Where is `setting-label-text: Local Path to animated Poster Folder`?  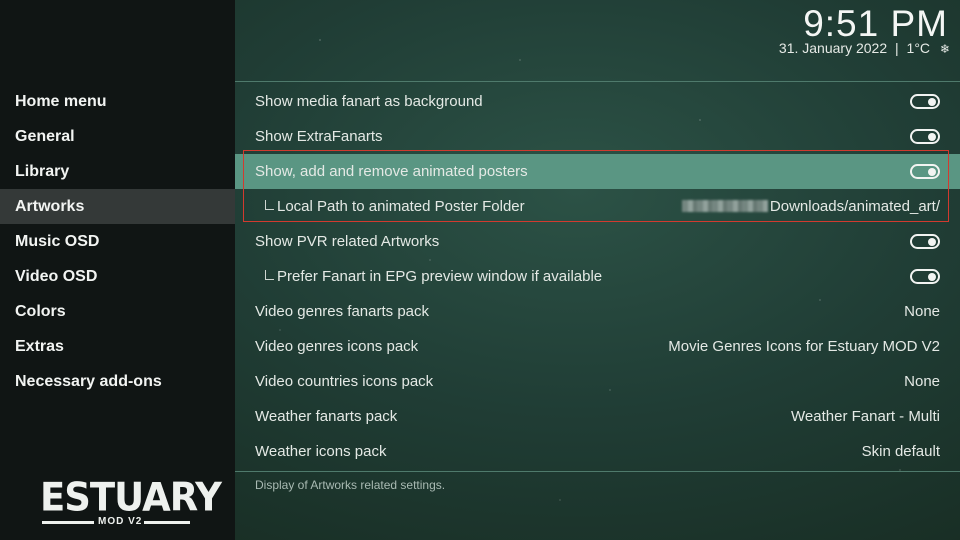 setting-label-text: Local Path to animated Poster Folder is located at coordinates (401, 206).